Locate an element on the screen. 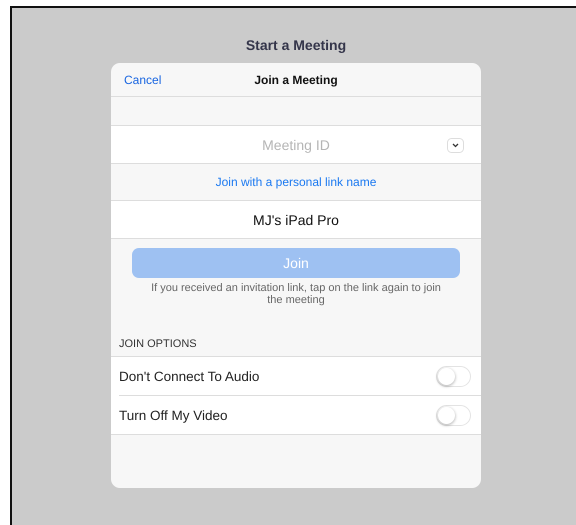  hint-text: If you received an invitation link, tap on the link again to join the meeting is located at coordinates (296, 294).